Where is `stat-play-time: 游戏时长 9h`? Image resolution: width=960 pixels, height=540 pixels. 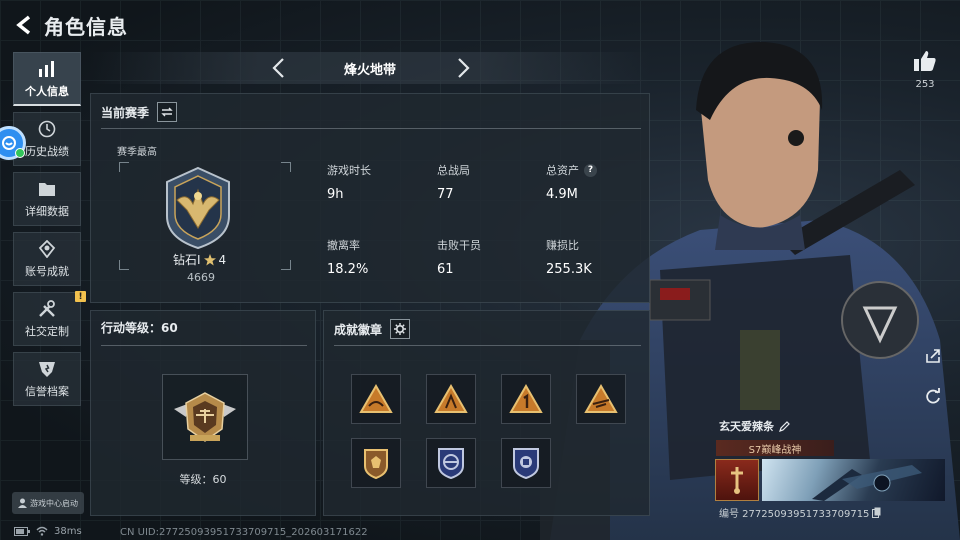 stat-play-time: 游戏时长 9h is located at coordinates (349, 182).